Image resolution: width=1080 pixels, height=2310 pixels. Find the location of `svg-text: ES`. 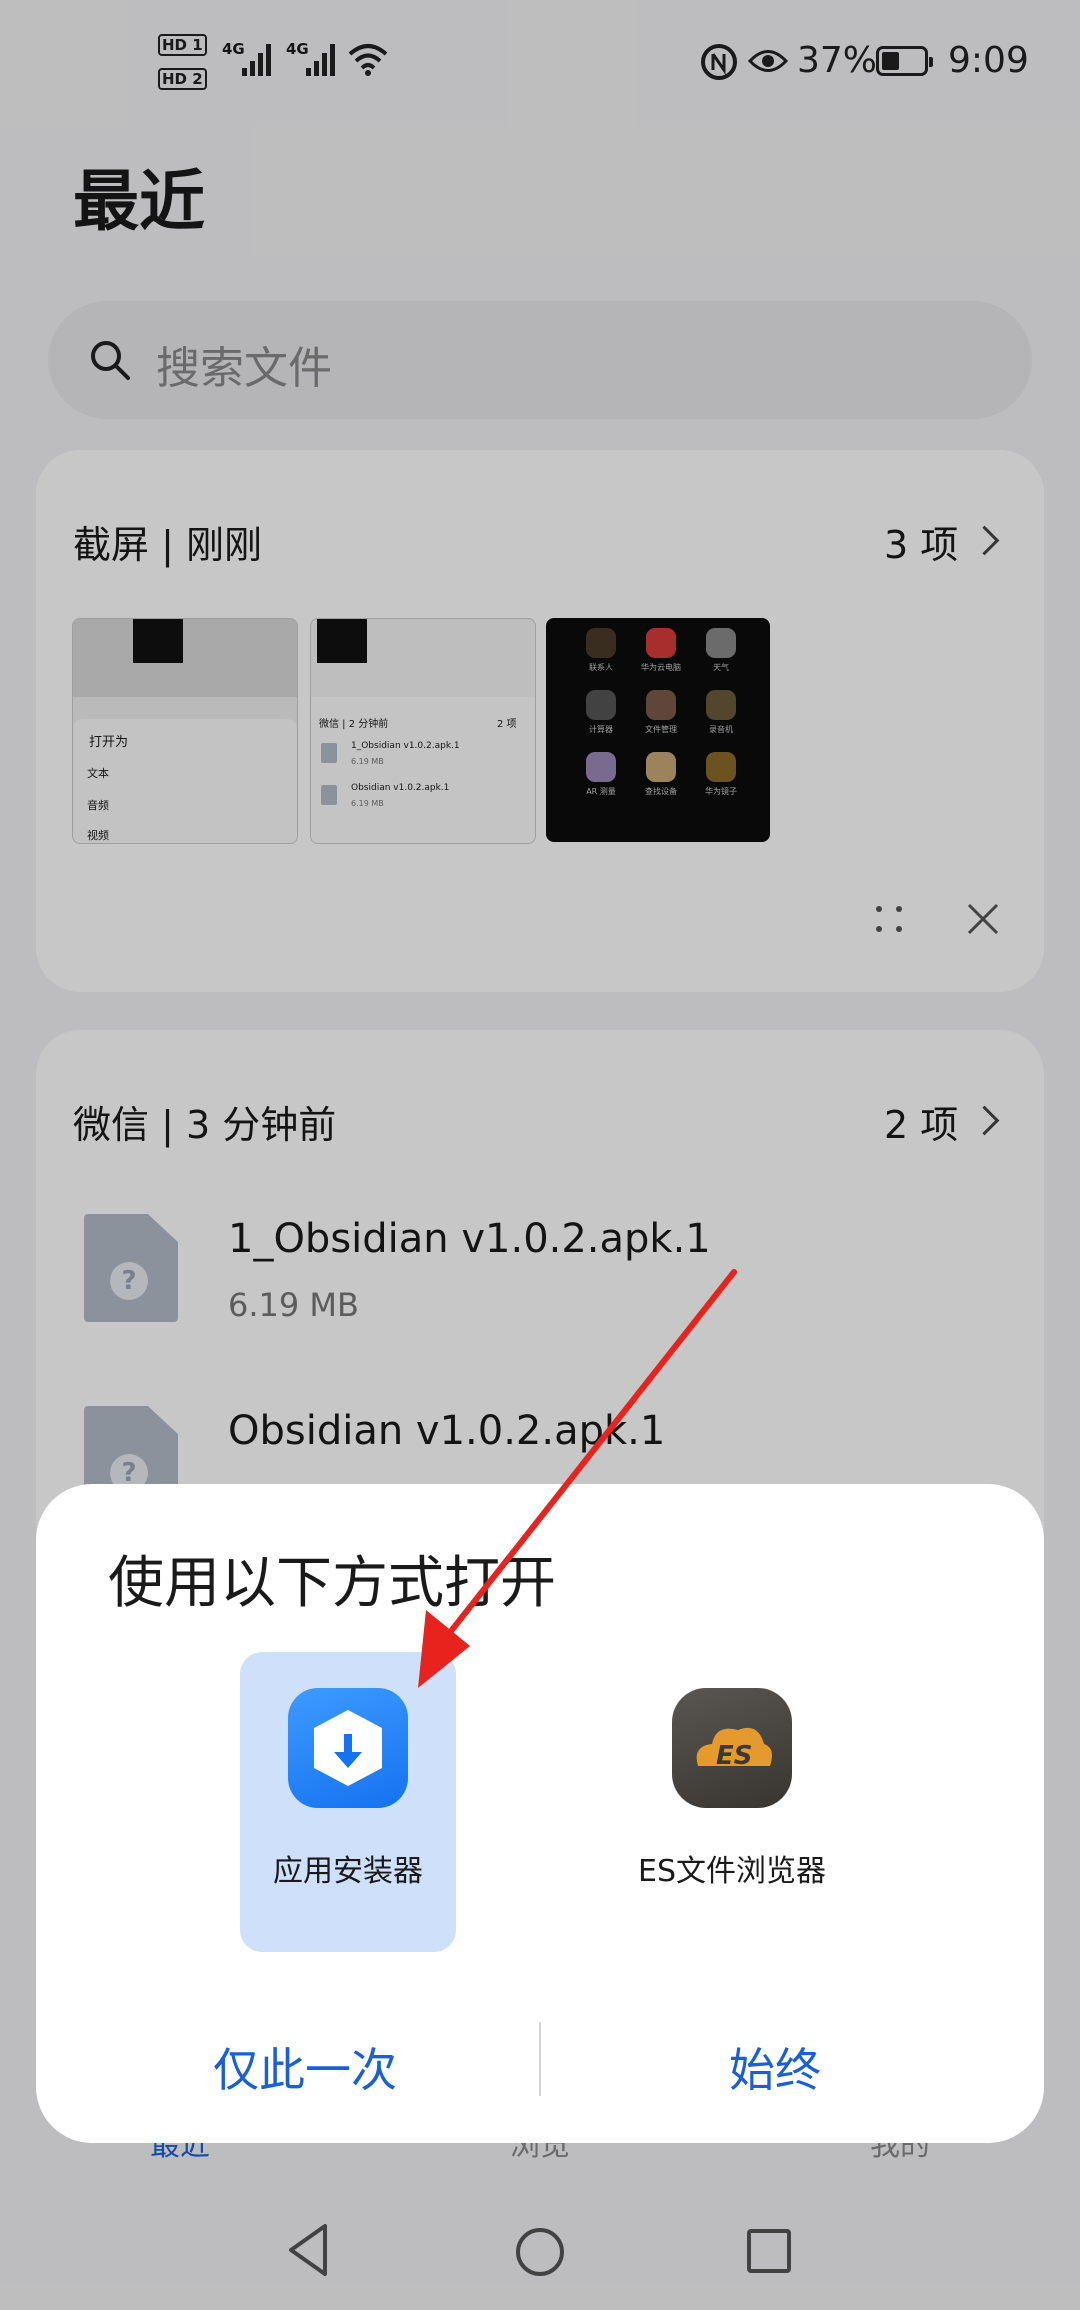

svg-text: ES is located at coordinates (734, 1756).